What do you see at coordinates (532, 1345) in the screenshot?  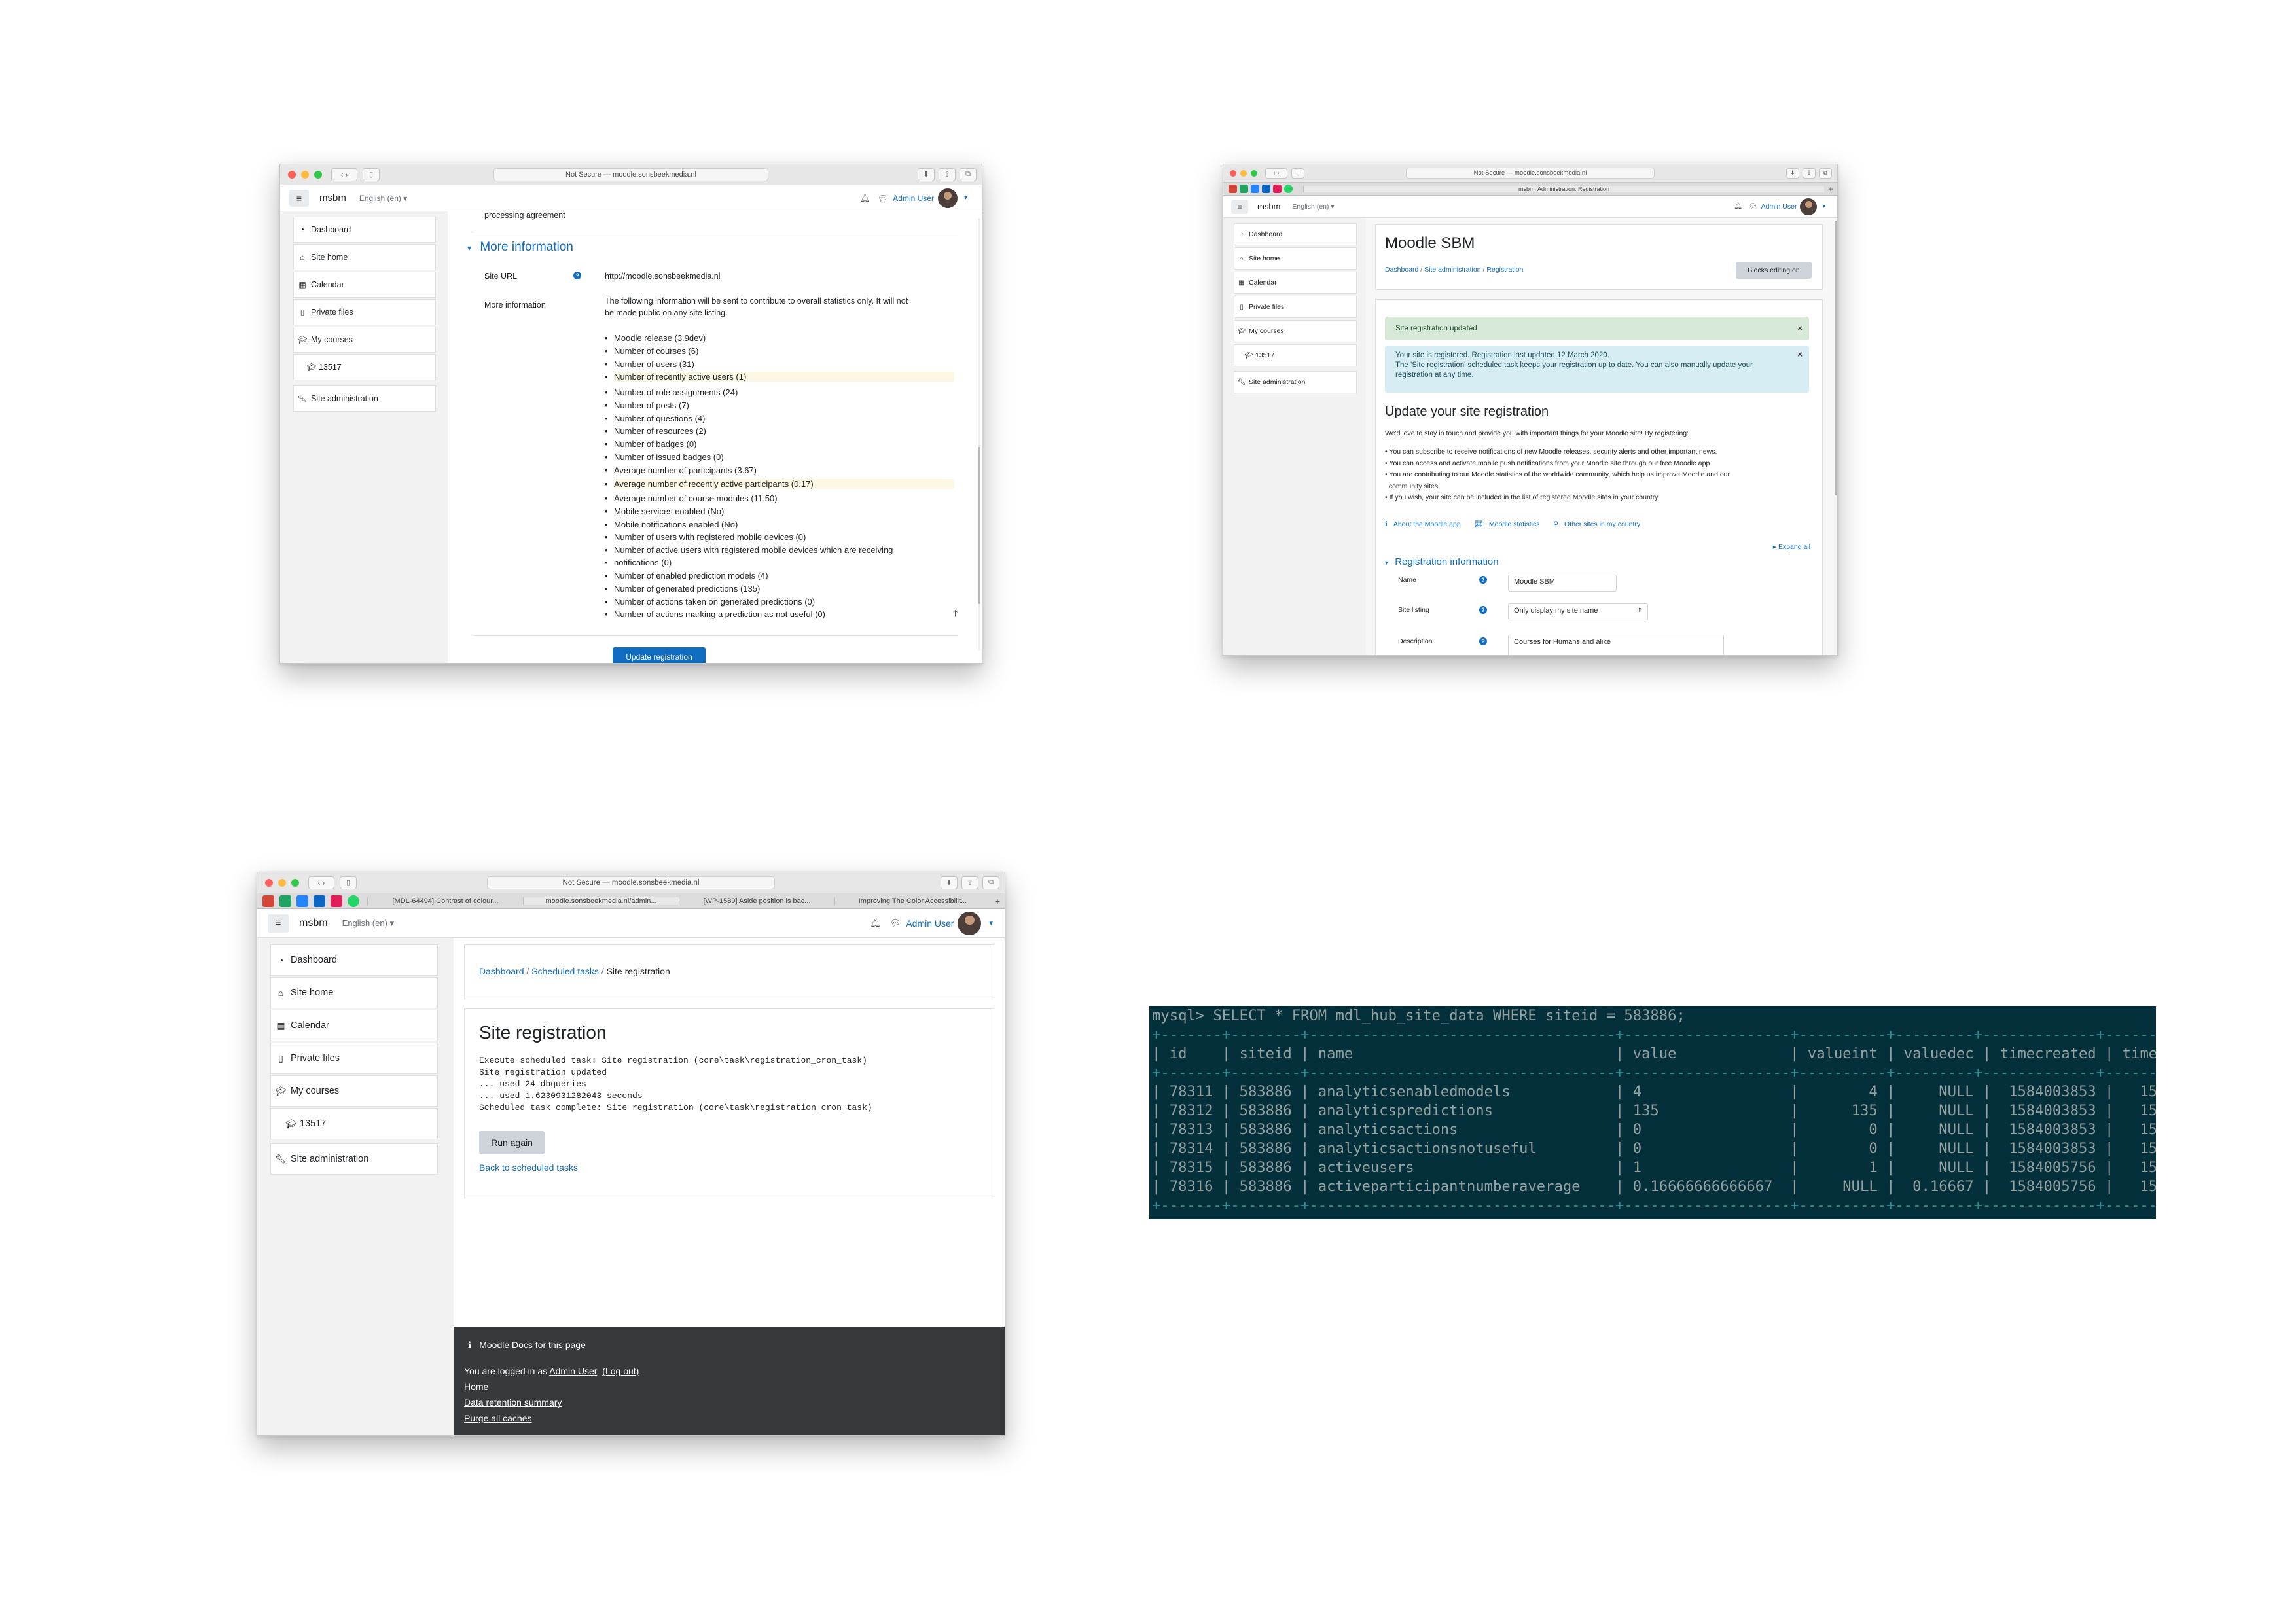 I see `moodle-docs-link: Moodle Docs for this page` at bounding box center [532, 1345].